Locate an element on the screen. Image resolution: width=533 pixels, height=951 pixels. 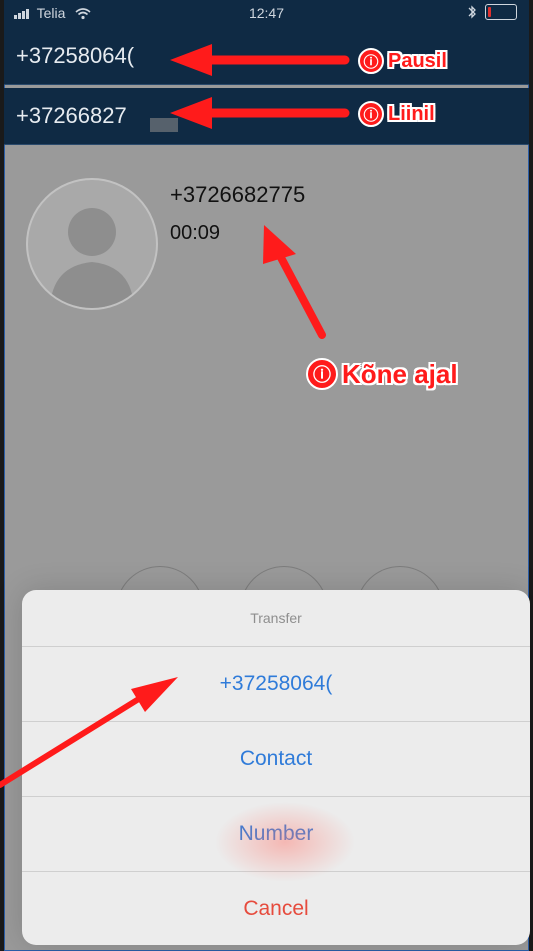
line-call-row: +37266827 is located at coordinates (266, 116).